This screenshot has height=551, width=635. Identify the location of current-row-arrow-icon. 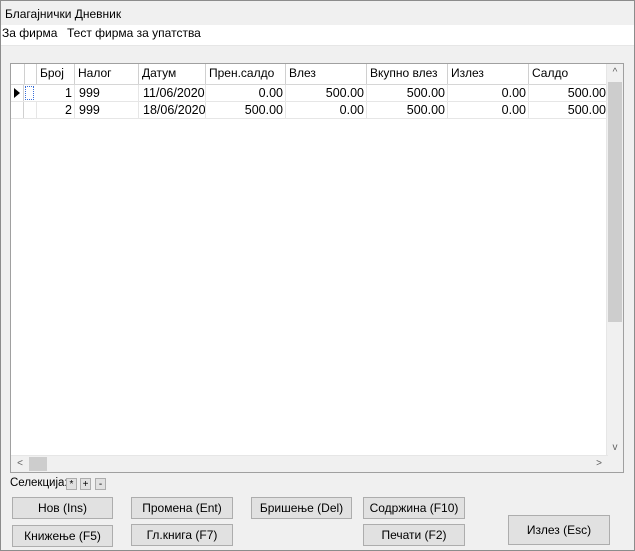
(17, 93).